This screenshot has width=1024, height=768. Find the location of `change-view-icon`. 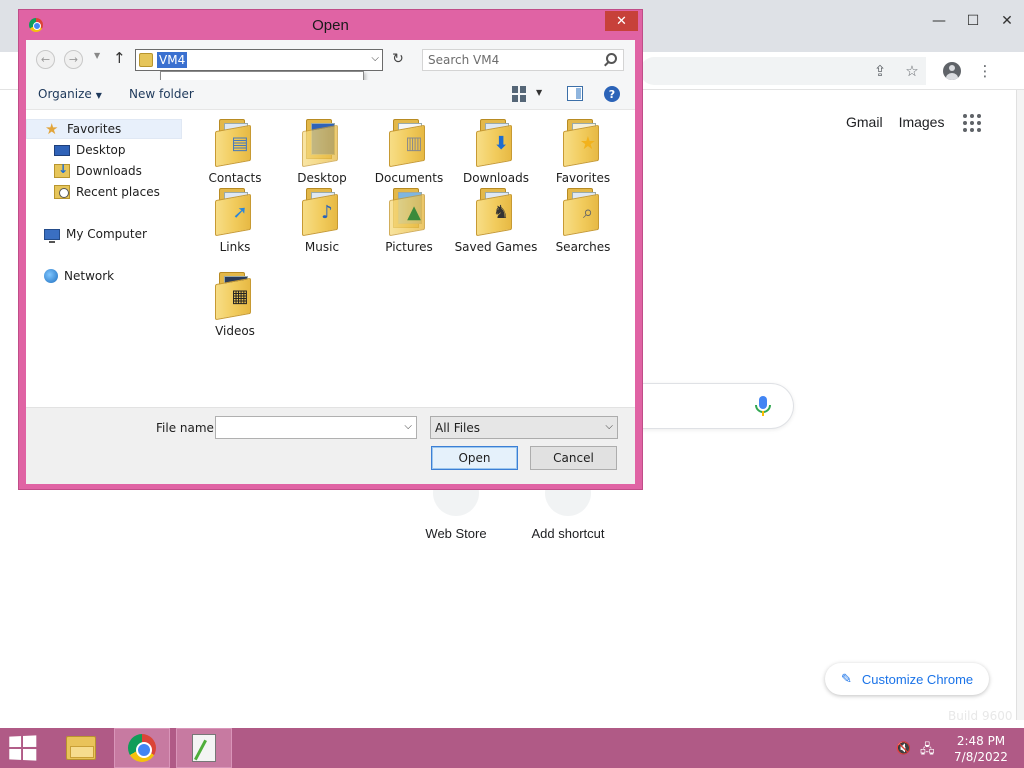

change-view-icon is located at coordinates (520, 94).